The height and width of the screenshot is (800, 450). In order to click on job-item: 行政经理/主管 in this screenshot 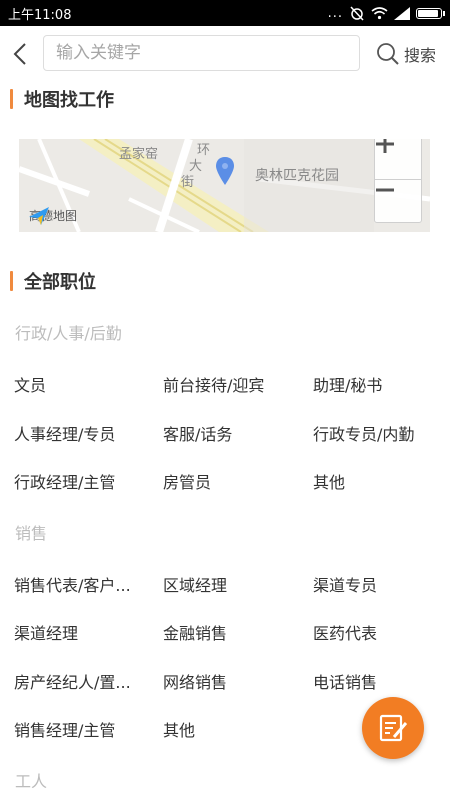, I will do `click(64, 481)`.